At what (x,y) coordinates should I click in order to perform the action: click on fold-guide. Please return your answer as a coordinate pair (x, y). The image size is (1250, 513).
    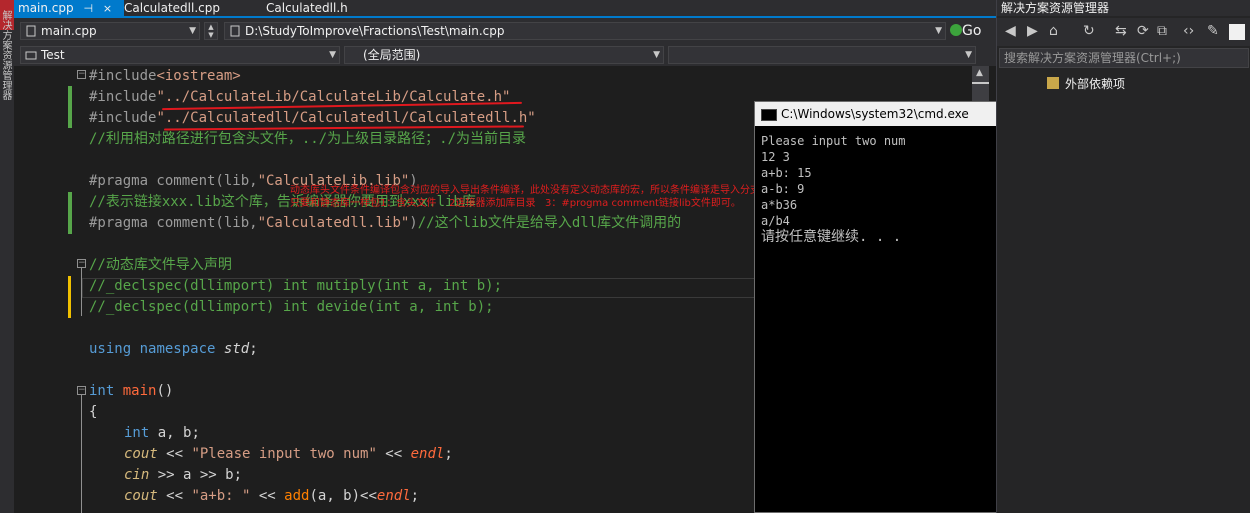
    Looking at the image, I should click on (81, 454).